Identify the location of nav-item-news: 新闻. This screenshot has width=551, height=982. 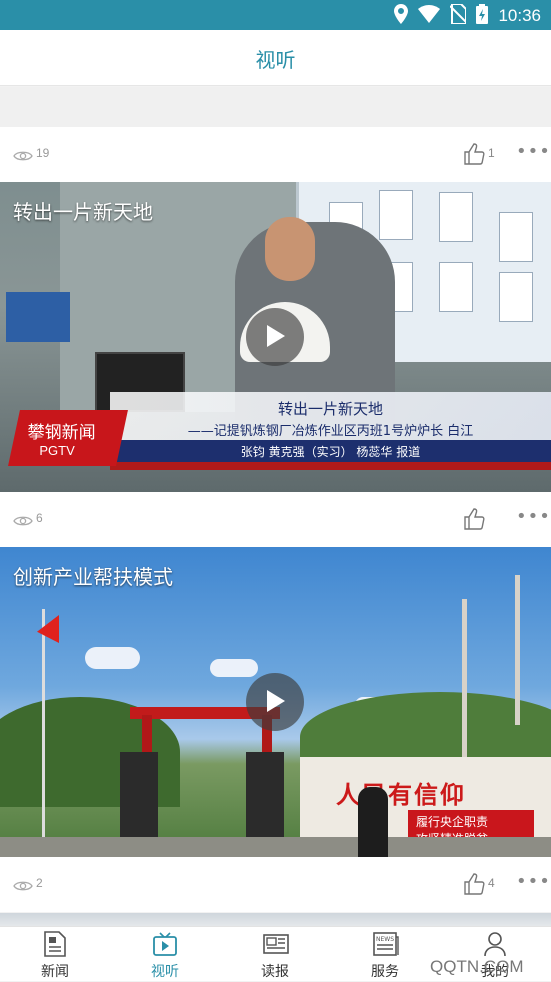
(55, 954).